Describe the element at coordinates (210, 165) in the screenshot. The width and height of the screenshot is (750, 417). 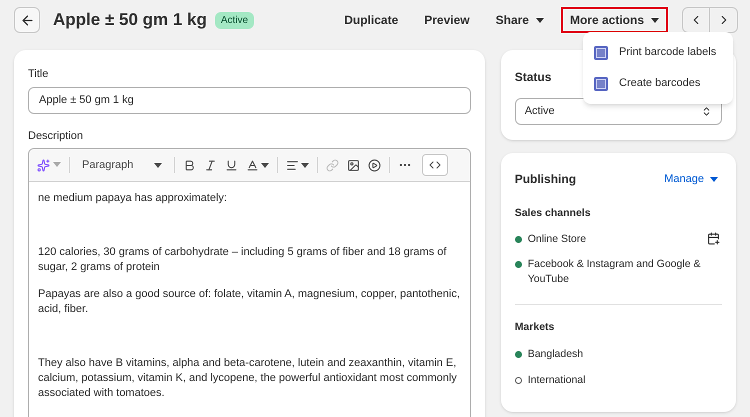
I see `italic-icon` at that location.